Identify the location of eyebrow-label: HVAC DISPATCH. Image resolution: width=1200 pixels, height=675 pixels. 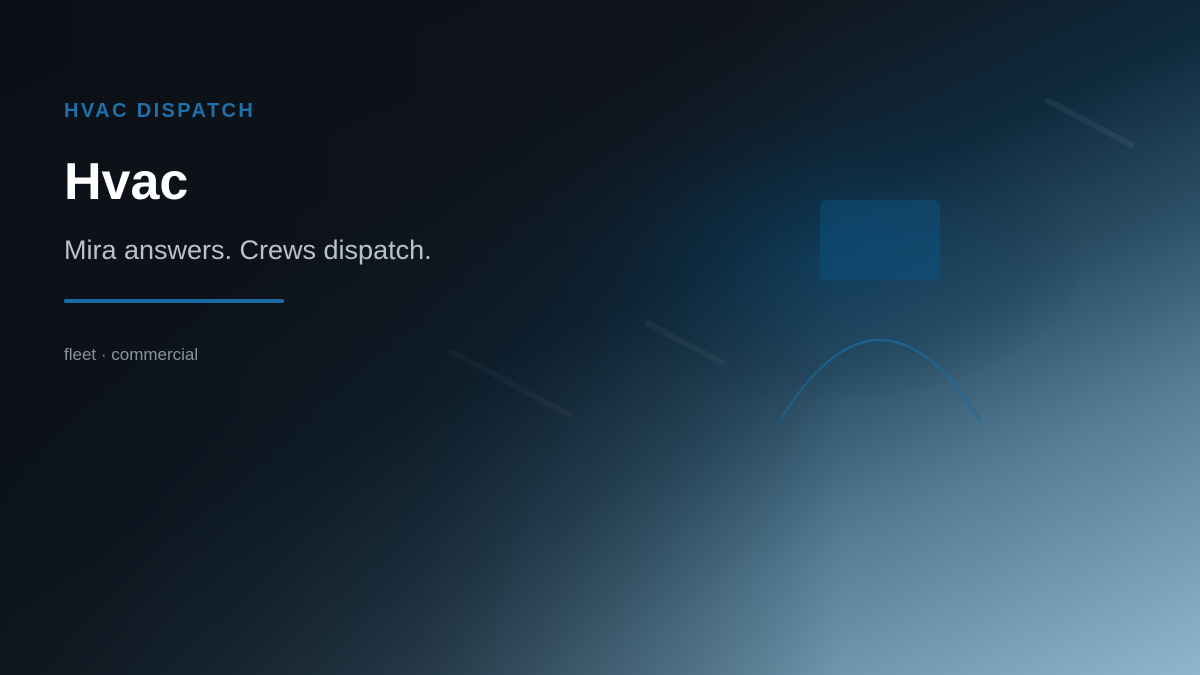
(160, 111).